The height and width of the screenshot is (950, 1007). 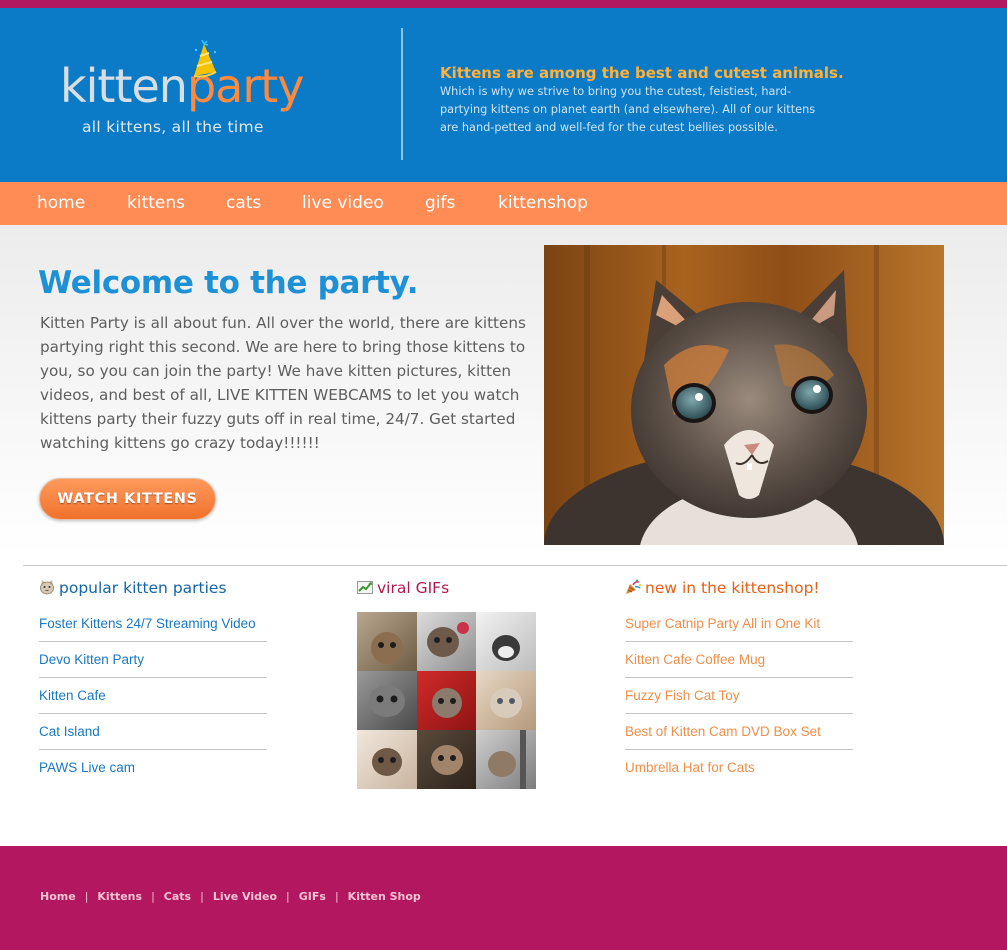 I want to click on footer-link-cats: Cats, so click(x=177, y=896).